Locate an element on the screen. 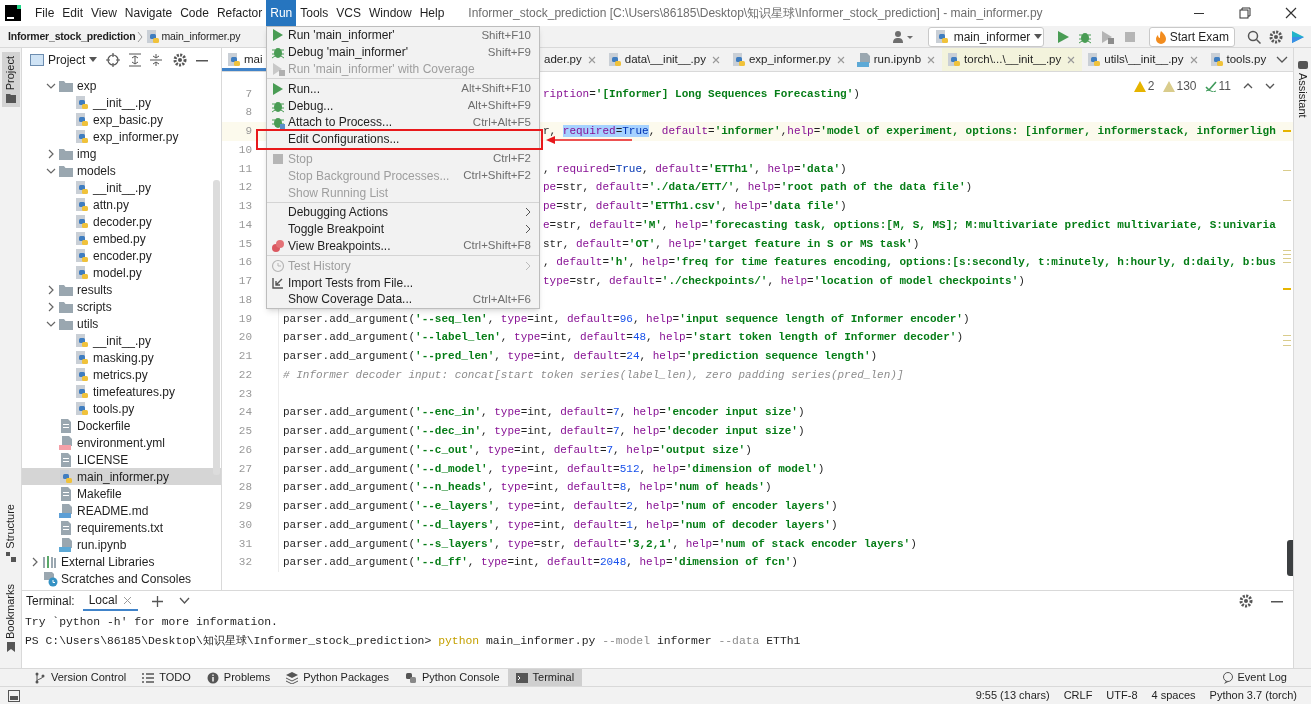 The image size is (1311, 704). side-tool-tab: Bookmarks is located at coordinates (10, 617).